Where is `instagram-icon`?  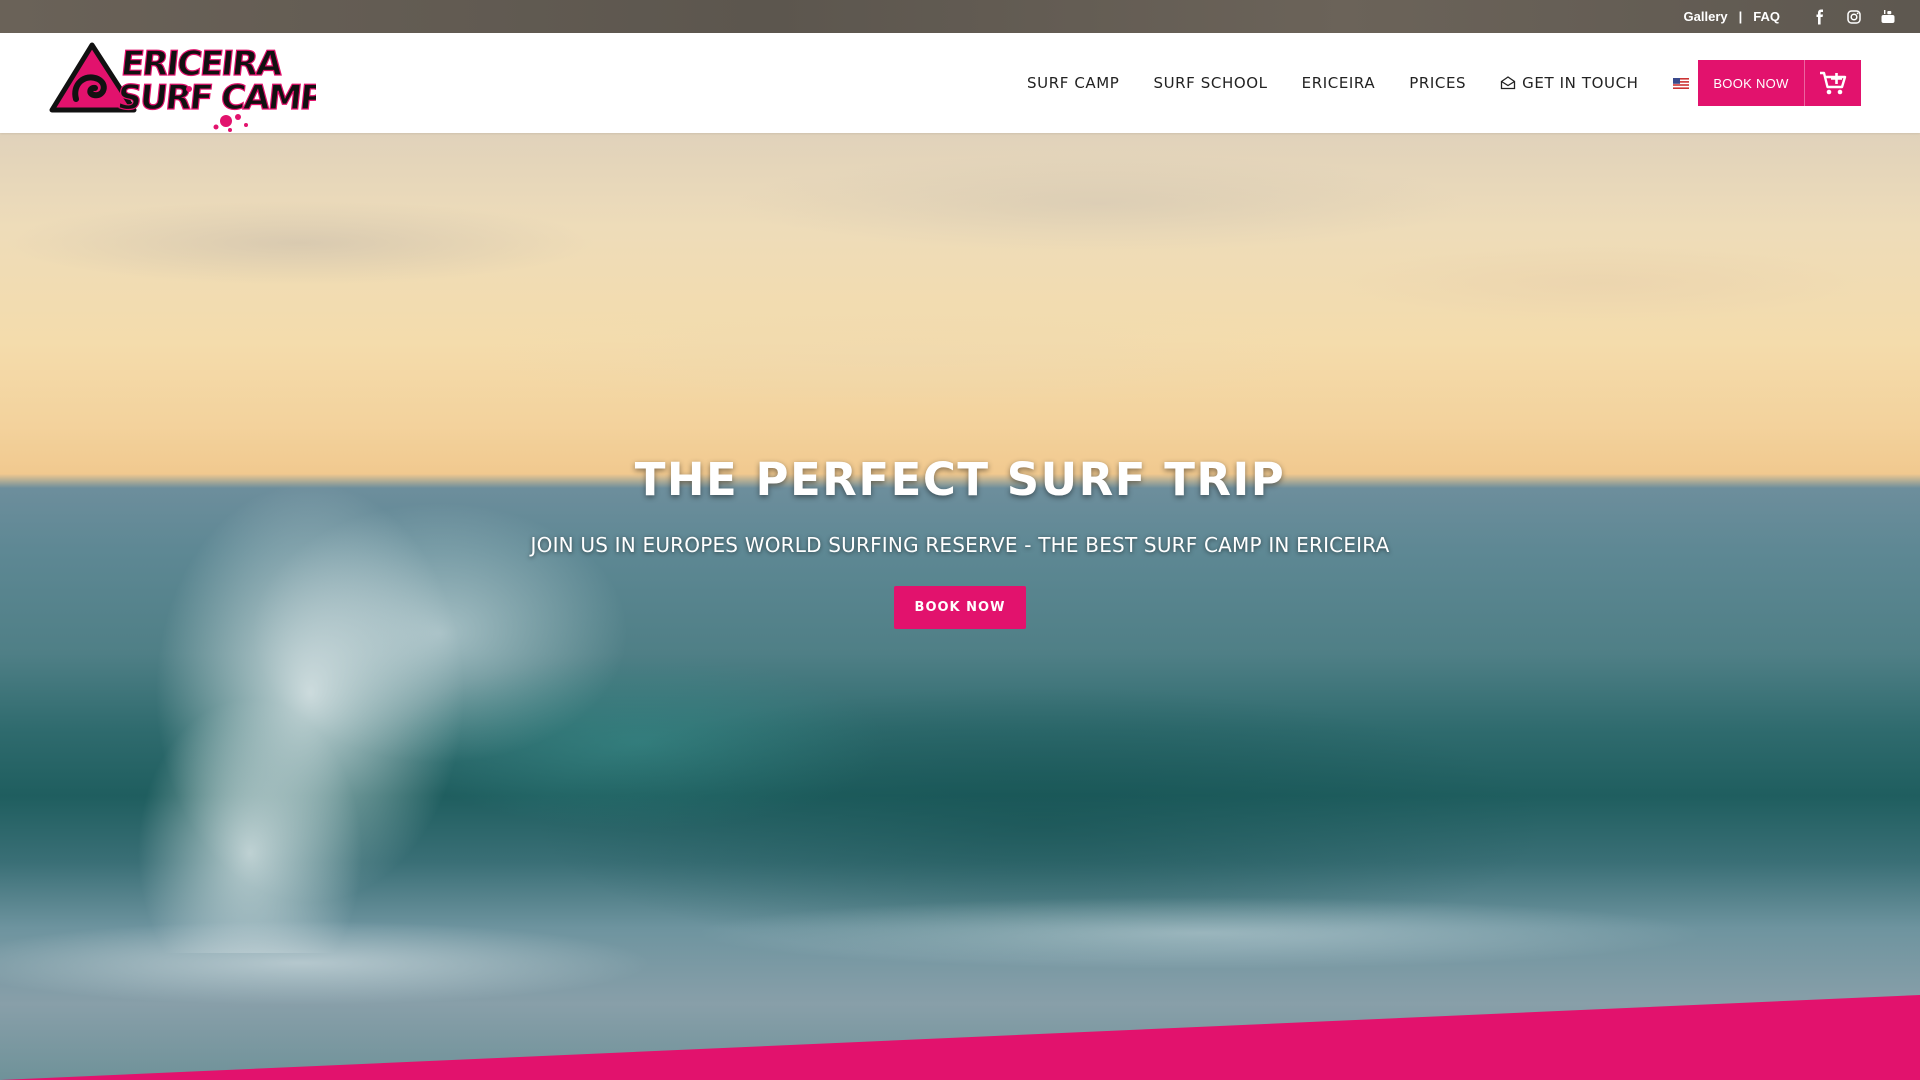 instagram-icon is located at coordinates (1854, 17).